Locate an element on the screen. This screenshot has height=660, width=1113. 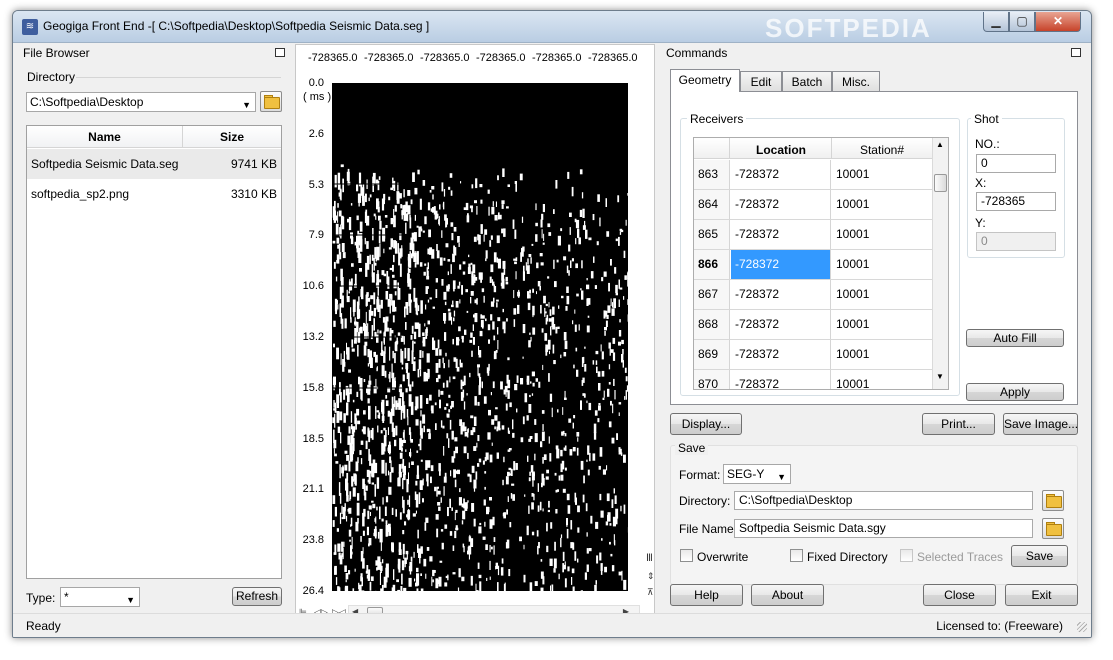
row-number: 865 is located at coordinates (712, 234).